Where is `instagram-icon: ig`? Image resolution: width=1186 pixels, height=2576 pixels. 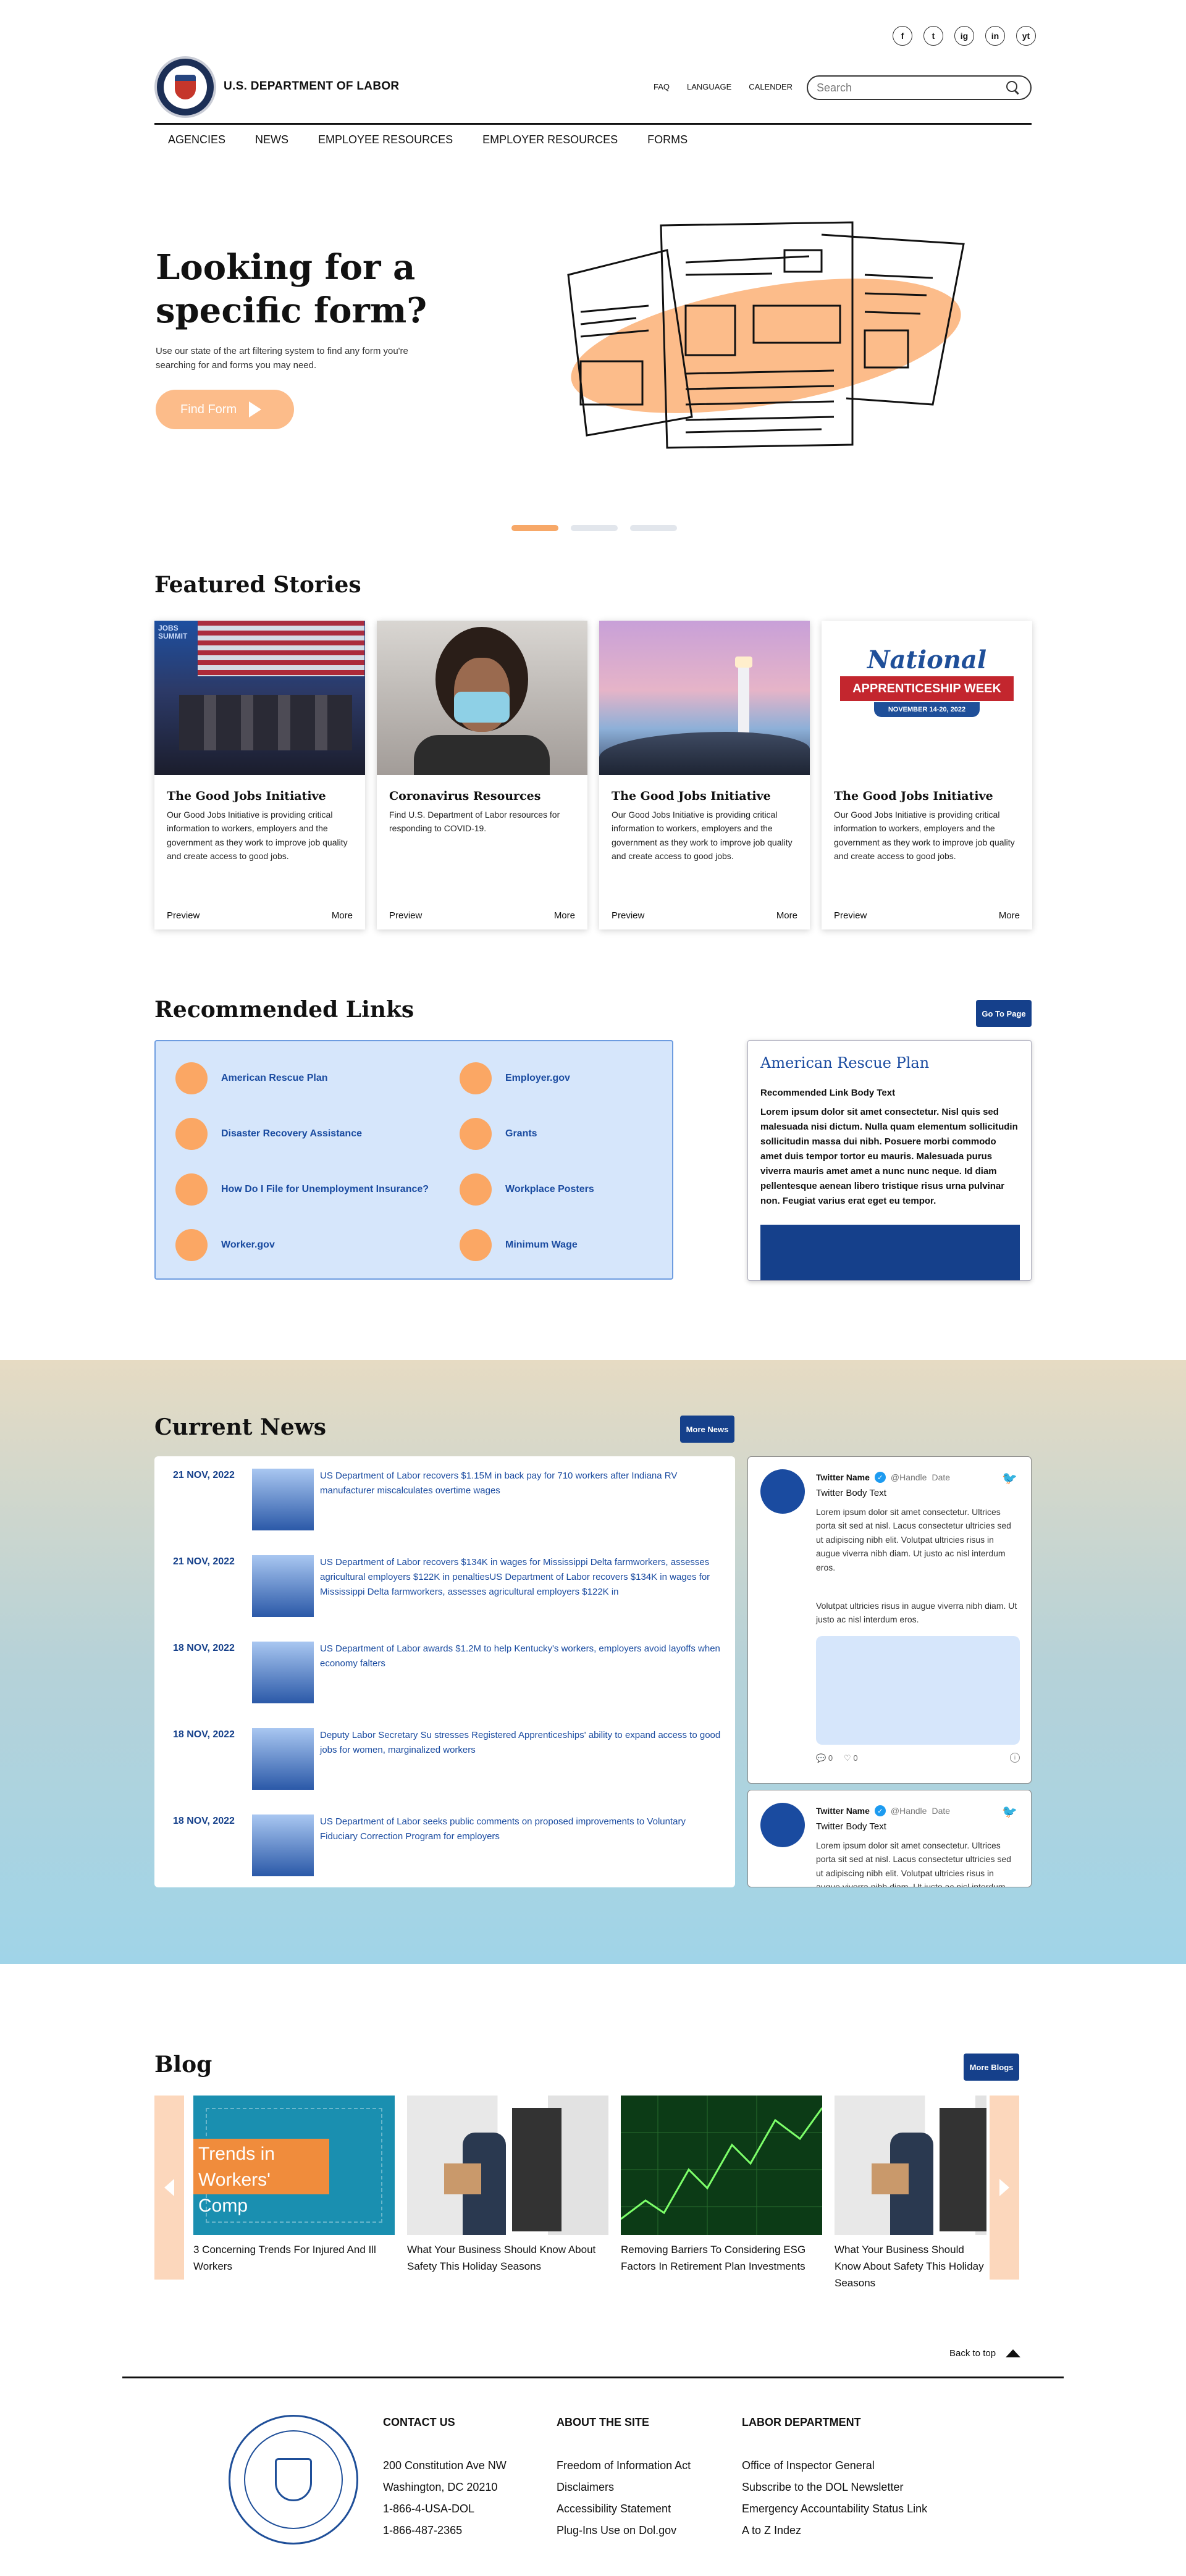
instagram-icon: ig is located at coordinates (964, 36).